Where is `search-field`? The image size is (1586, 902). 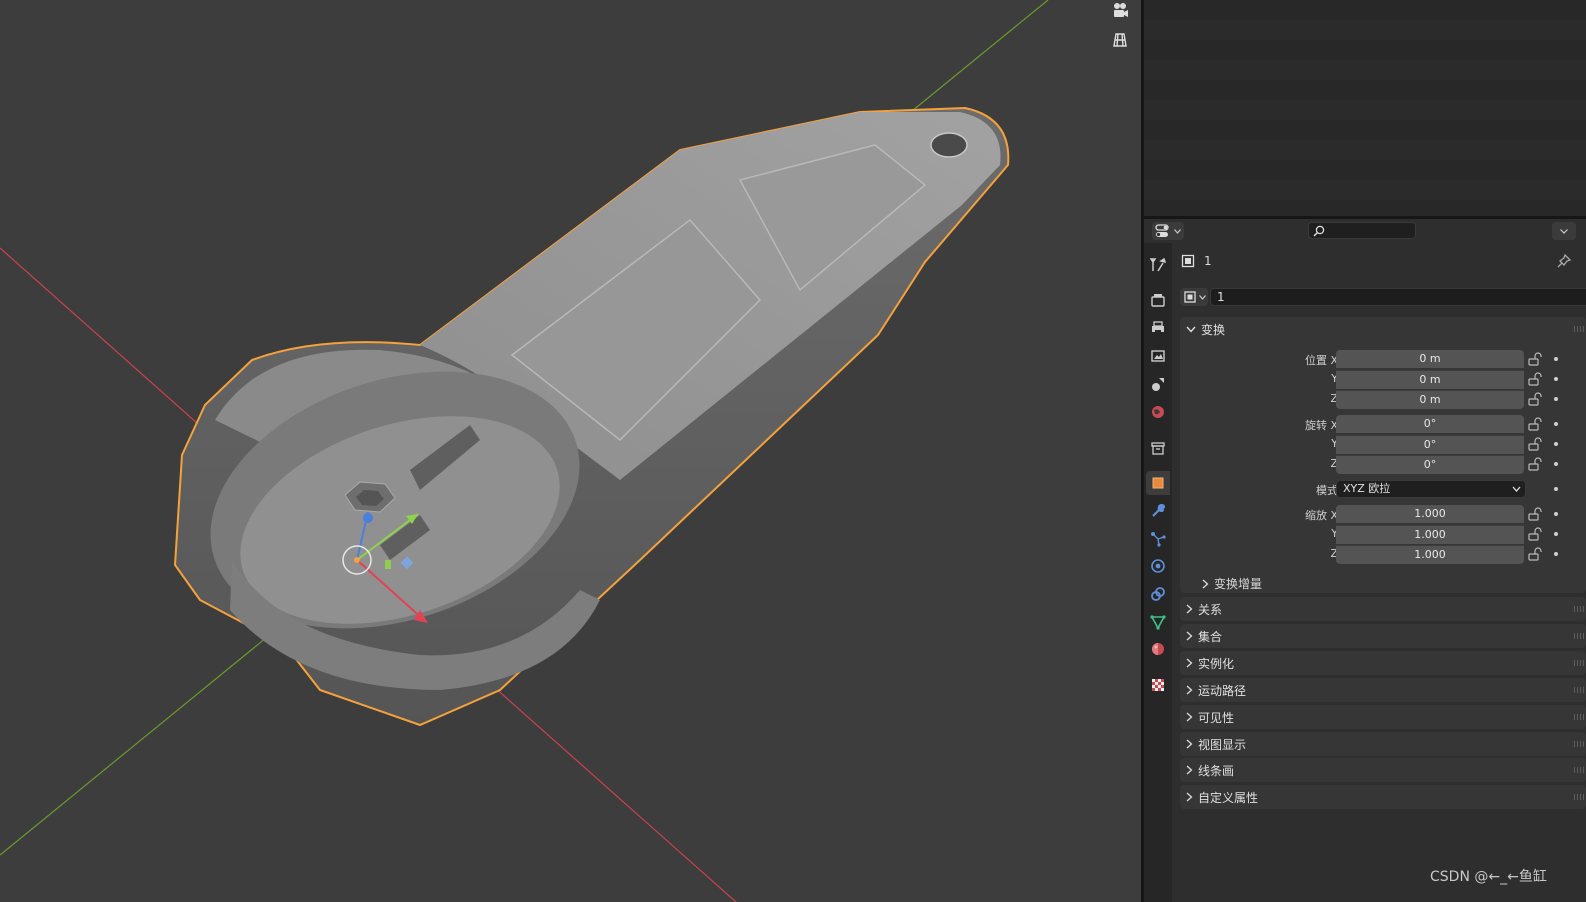 search-field is located at coordinates (1362, 230).